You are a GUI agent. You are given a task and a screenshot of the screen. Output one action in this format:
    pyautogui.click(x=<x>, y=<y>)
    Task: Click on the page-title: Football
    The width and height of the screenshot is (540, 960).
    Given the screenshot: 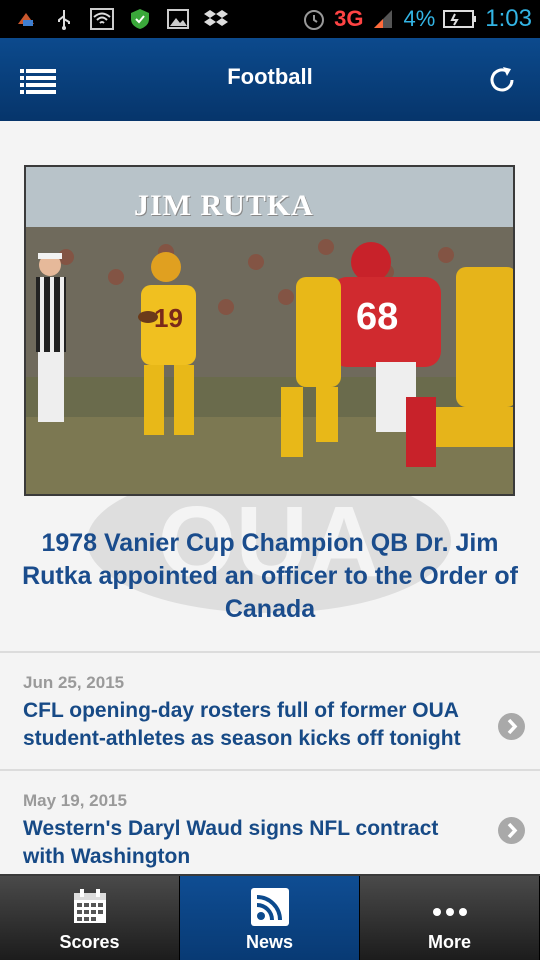 What is the action you would take?
    pyautogui.click(x=270, y=76)
    